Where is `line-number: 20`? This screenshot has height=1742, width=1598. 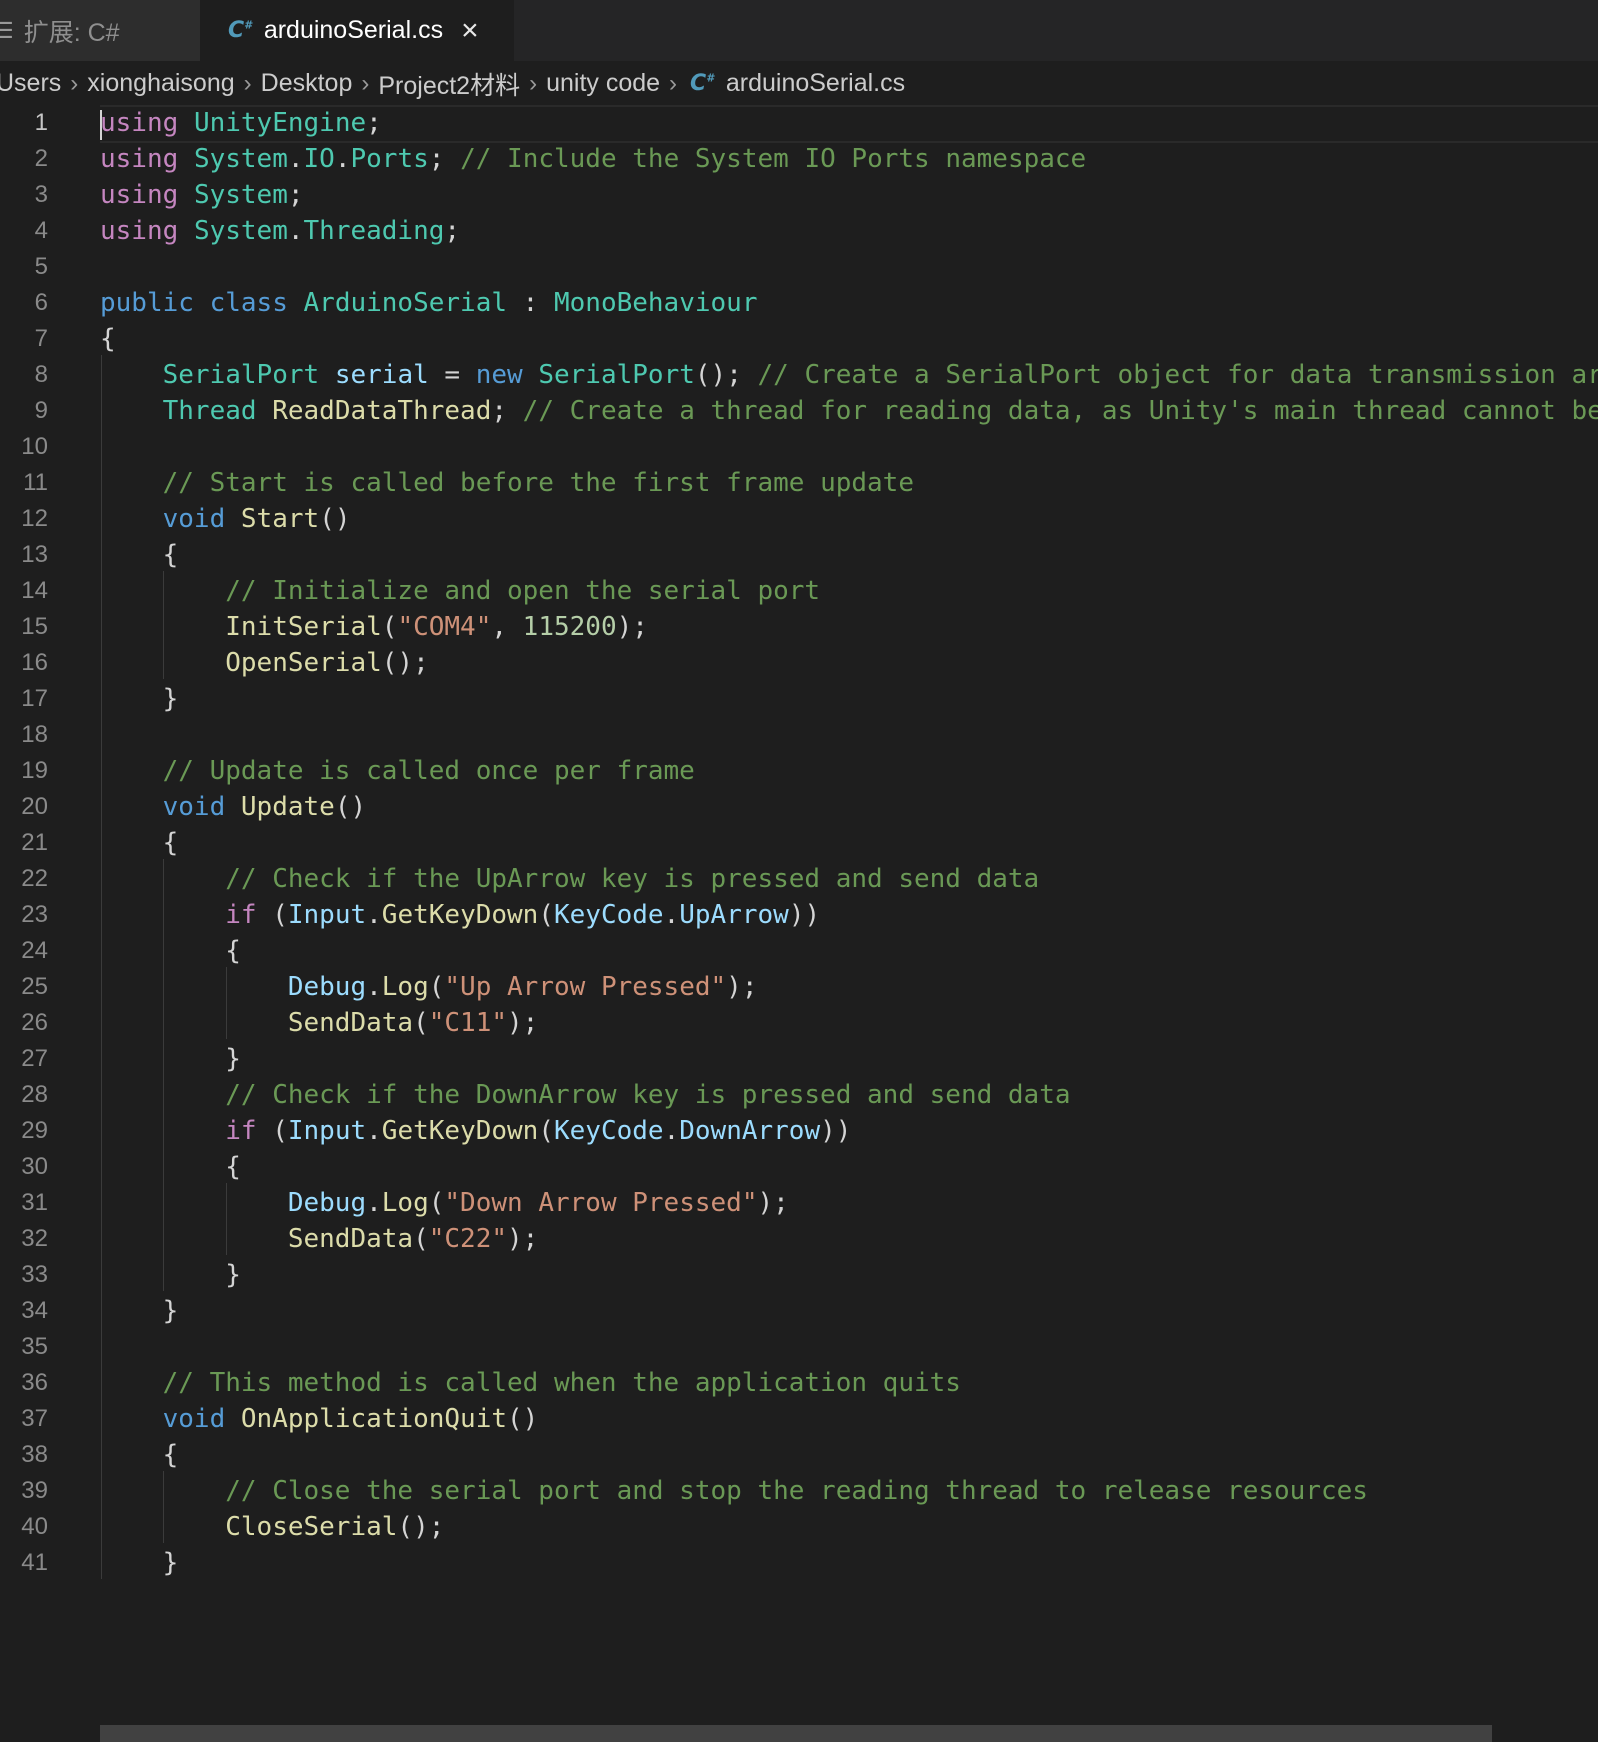
line-number: 20 is located at coordinates (34, 806).